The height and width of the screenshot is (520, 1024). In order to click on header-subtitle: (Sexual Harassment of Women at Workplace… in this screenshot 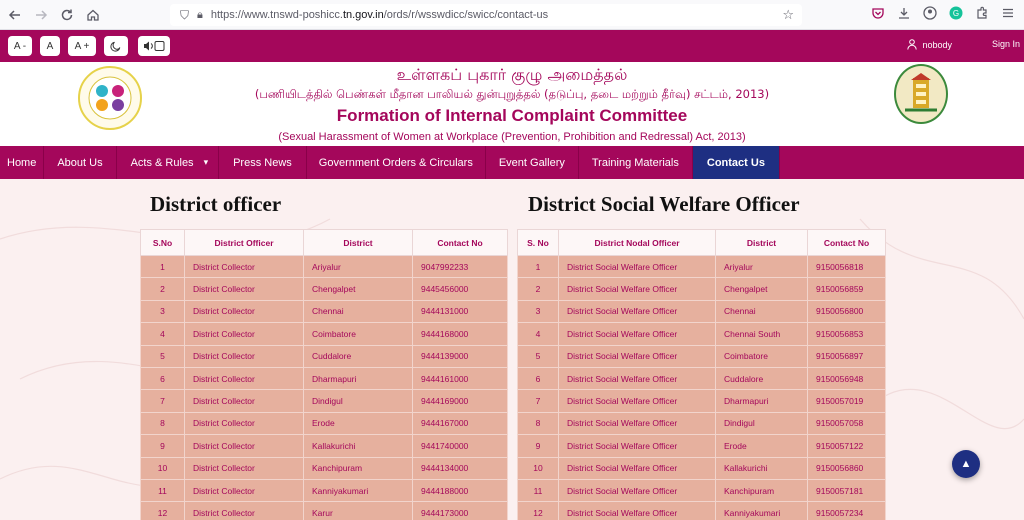, I will do `click(512, 137)`.